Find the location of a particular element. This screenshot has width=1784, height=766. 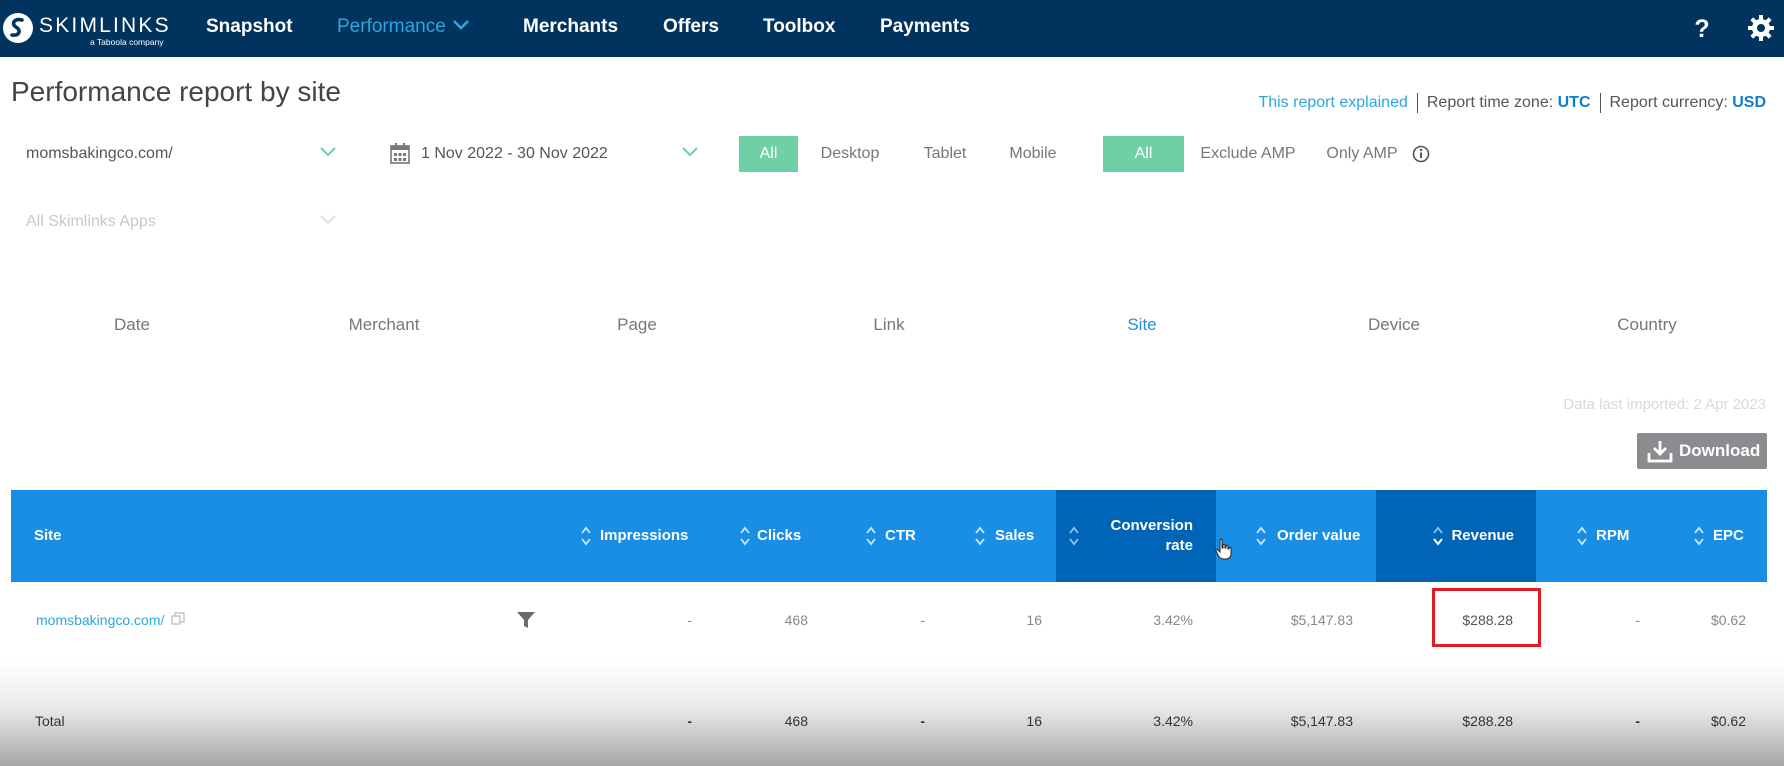

skimlinks-logo-icon is located at coordinates (18, 28).